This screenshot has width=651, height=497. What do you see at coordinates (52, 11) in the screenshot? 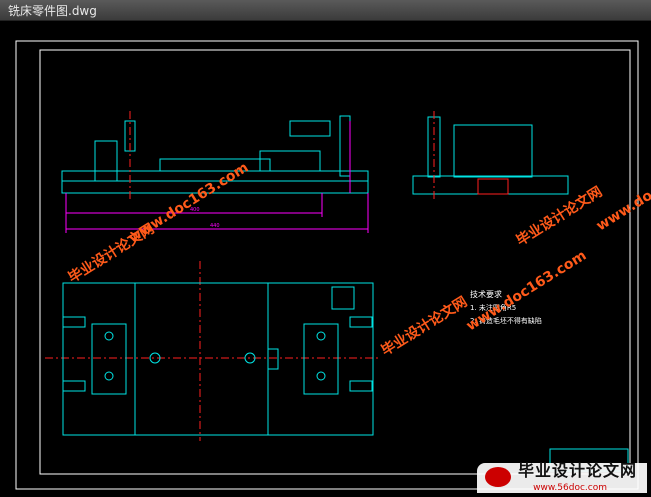
I see `window-title: 铣床零件图.dwg` at bounding box center [52, 11].